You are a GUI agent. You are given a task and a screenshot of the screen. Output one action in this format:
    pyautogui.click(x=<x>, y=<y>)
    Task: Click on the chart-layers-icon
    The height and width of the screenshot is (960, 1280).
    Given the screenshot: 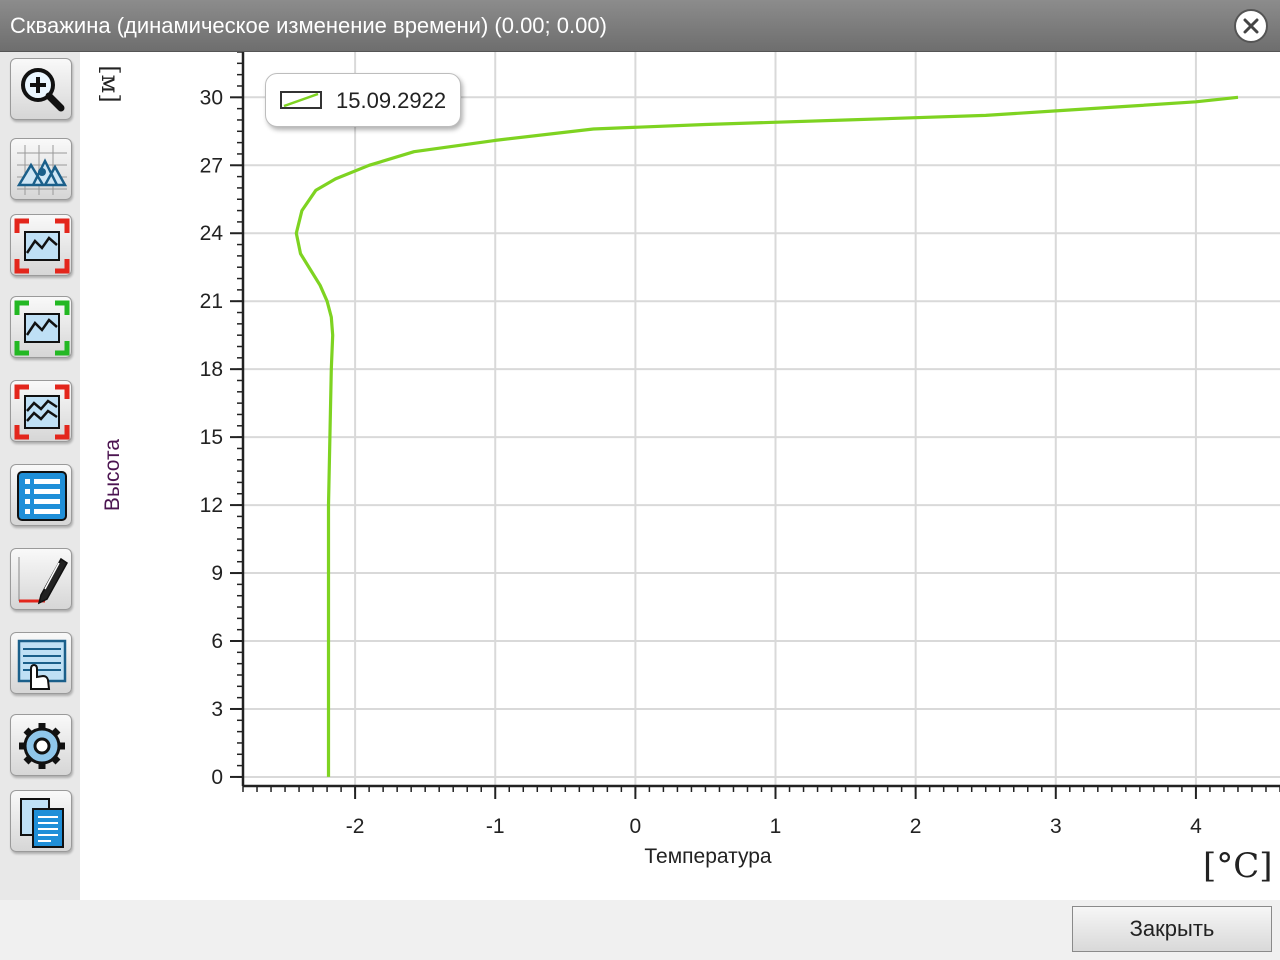 What is the action you would take?
    pyautogui.click(x=42, y=170)
    